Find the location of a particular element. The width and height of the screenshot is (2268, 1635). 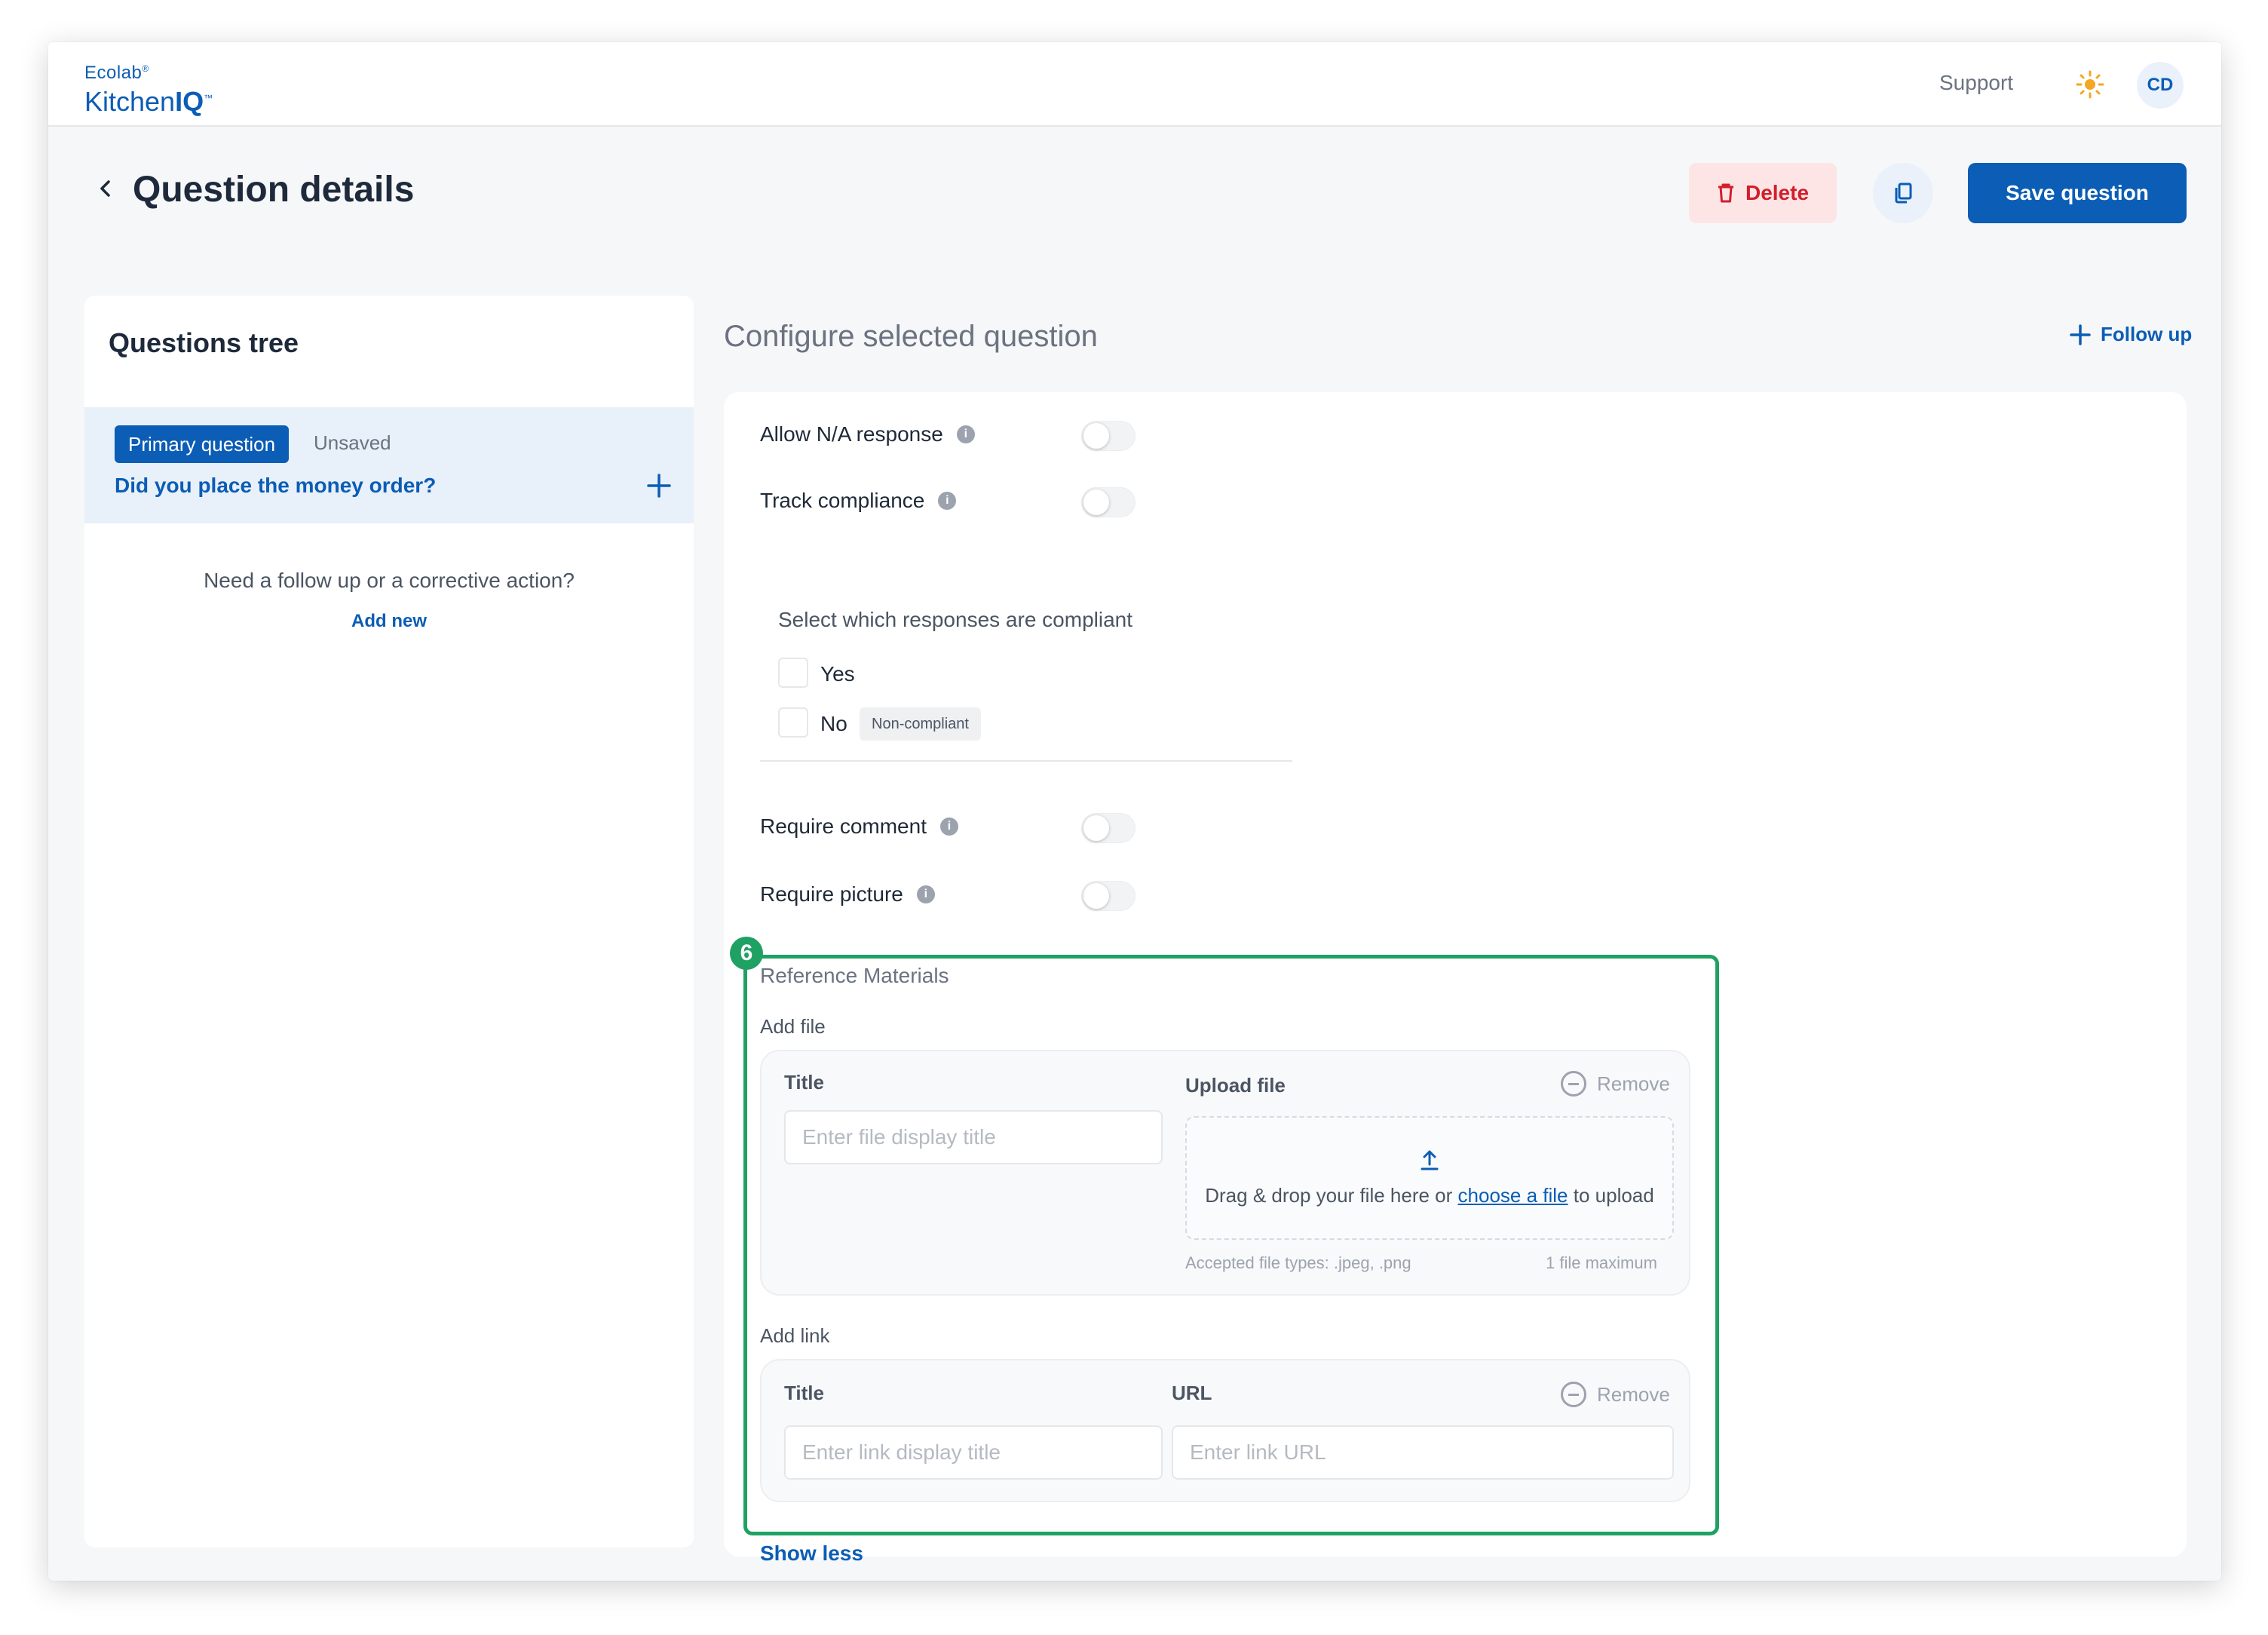

add-file-label: Add file is located at coordinates (793, 1026).